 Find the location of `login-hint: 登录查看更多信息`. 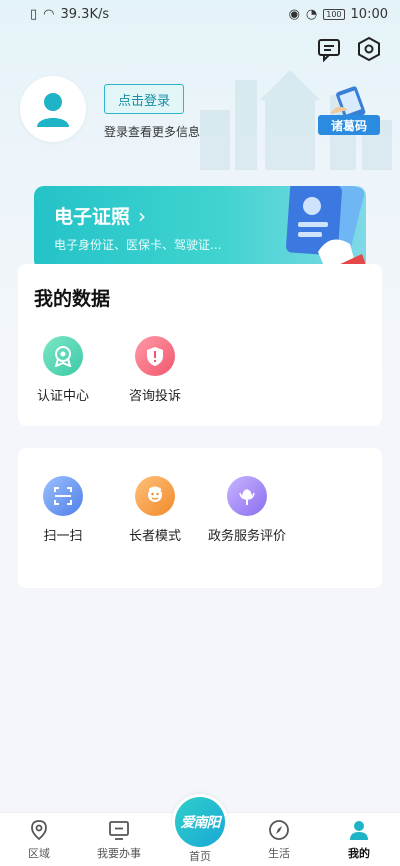

login-hint: 登录查看更多信息 is located at coordinates (152, 132).